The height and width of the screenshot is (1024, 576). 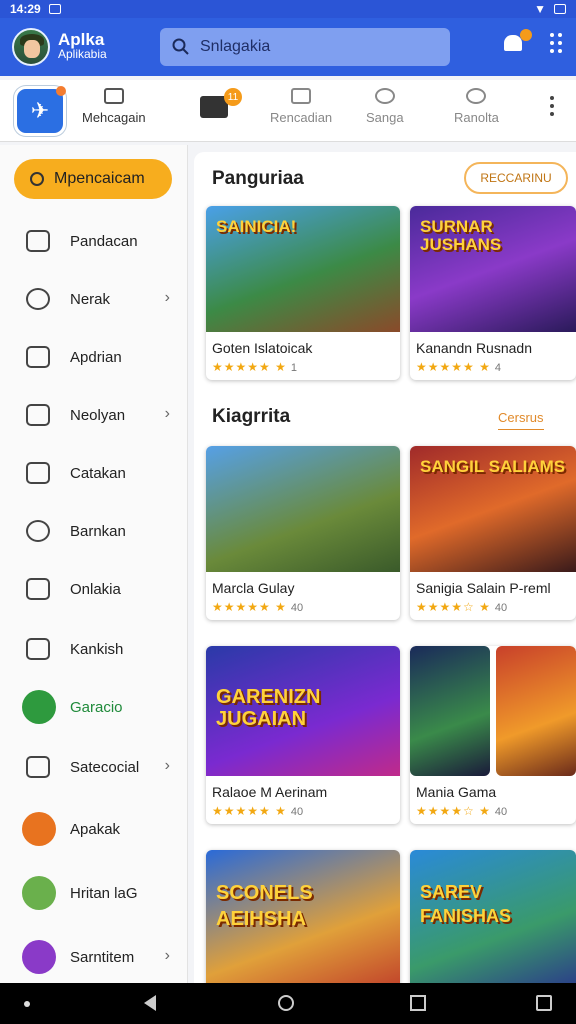 What do you see at coordinates (39, 829) in the screenshot?
I see `app-avatar` at bounding box center [39, 829].